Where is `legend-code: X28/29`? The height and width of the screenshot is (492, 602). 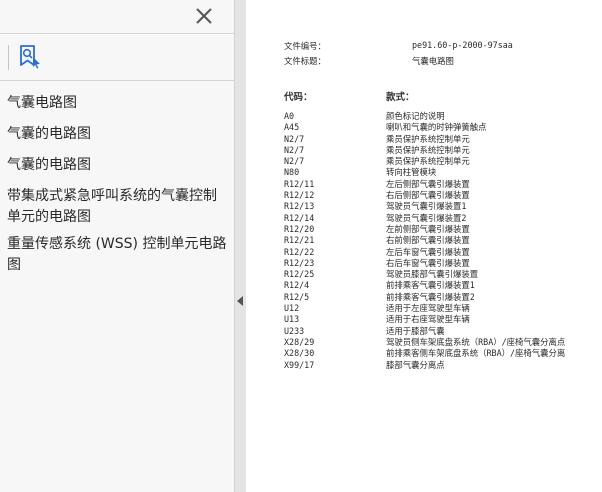 legend-code: X28/29 is located at coordinates (299, 341).